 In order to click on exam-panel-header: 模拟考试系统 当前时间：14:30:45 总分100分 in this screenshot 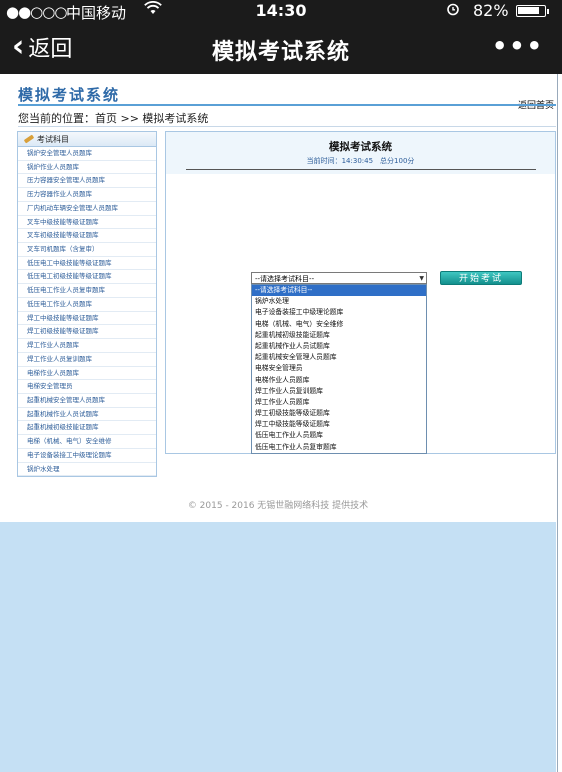, I will do `click(360, 153)`.